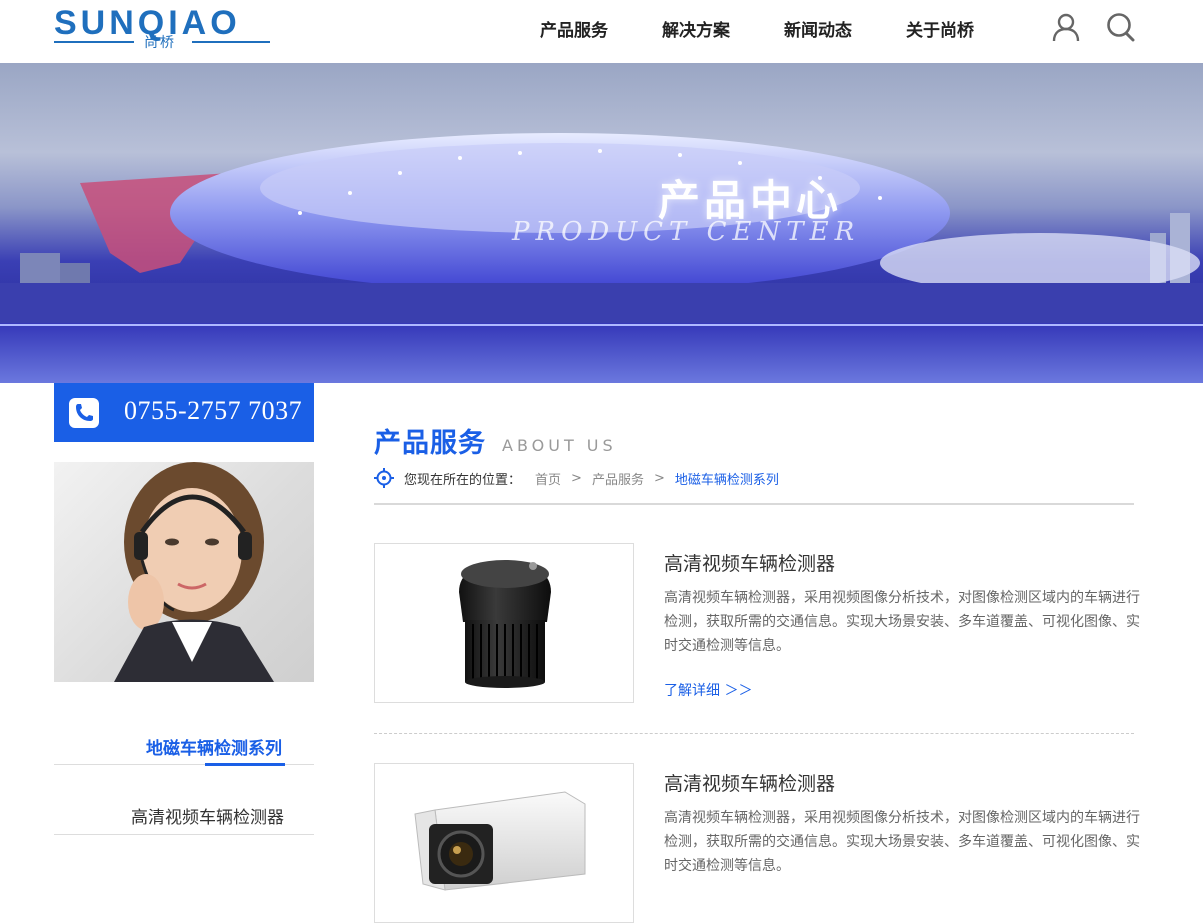 The width and height of the screenshot is (1203, 923). Describe the element at coordinates (162, 28) in the screenshot. I see `site-logo: SUNQIAO 尚桥` at that location.